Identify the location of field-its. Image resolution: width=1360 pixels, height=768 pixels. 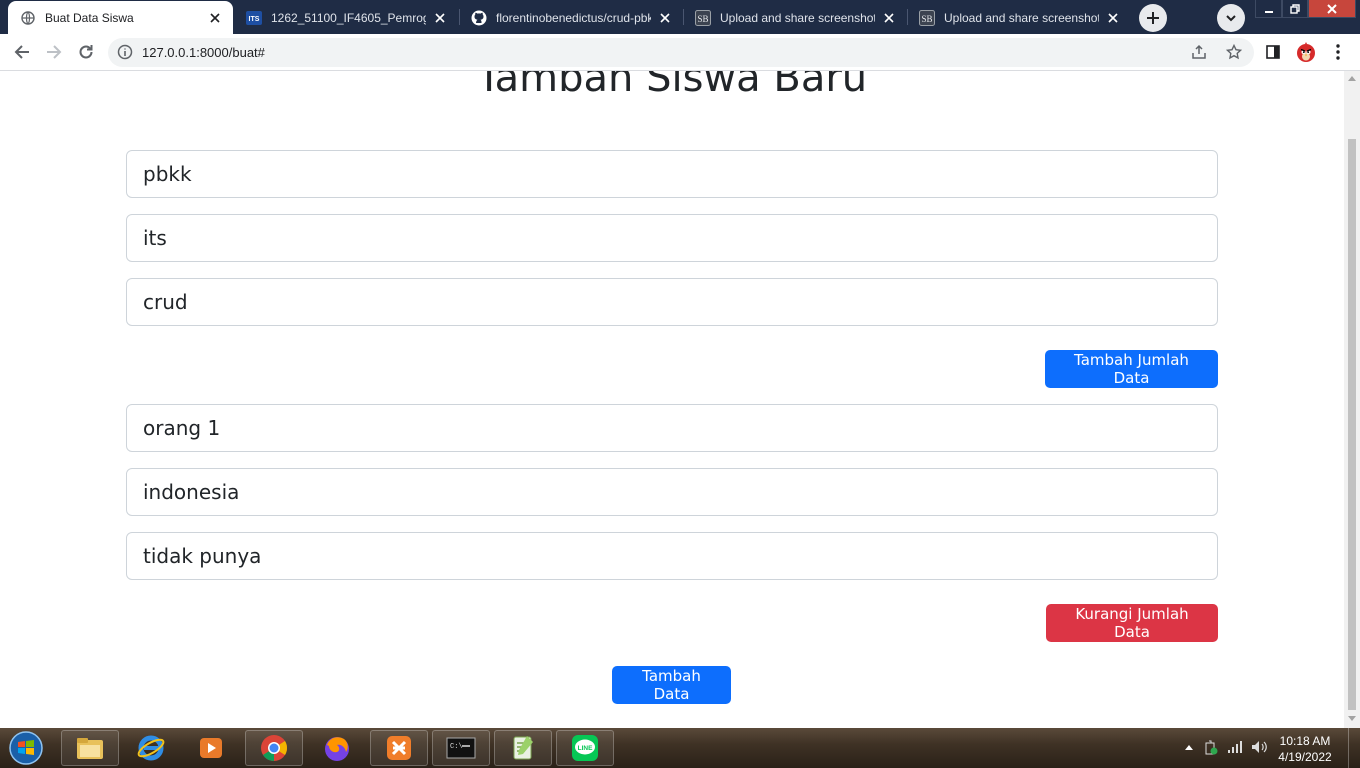
(672, 238).